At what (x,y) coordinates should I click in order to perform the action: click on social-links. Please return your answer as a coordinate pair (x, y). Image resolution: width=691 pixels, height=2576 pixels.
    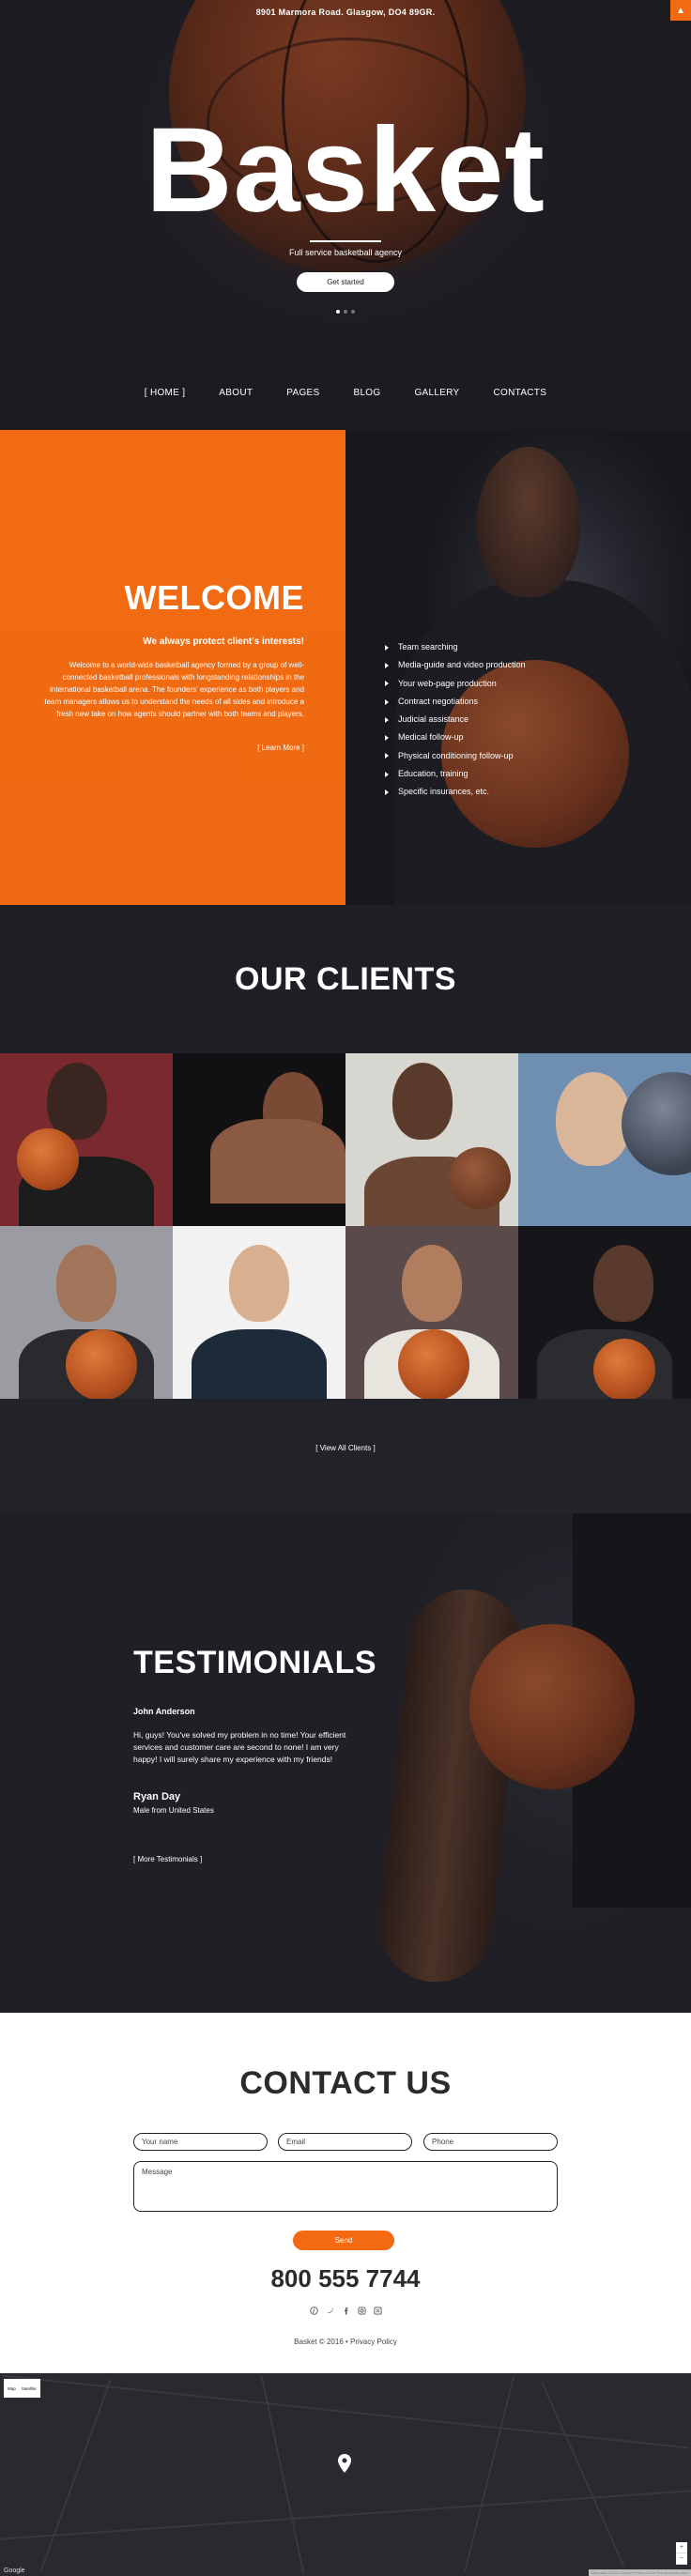
    Looking at the image, I should click on (345, 2311).